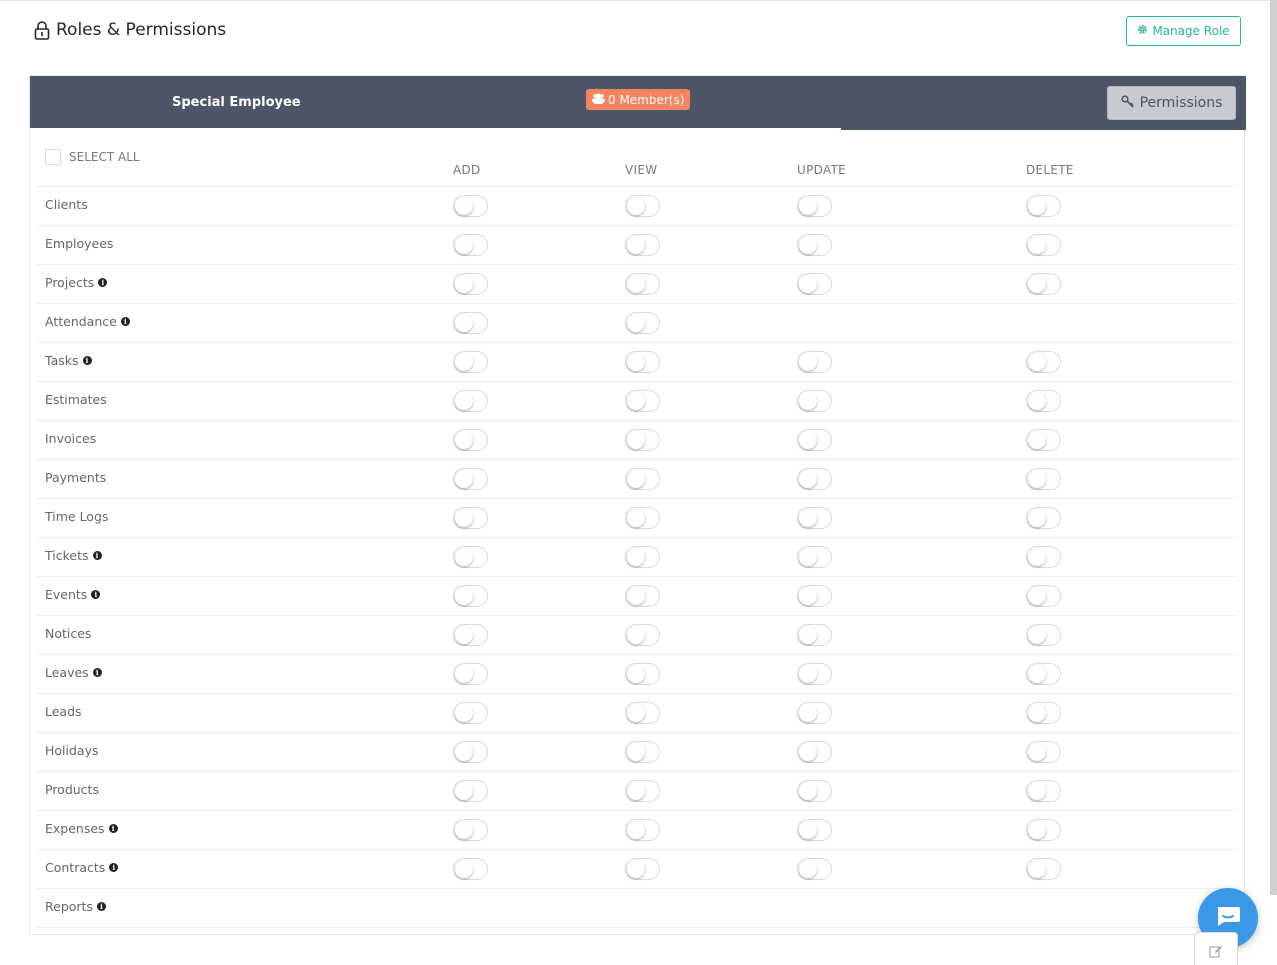 This screenshot has height=965, width=1277. I want to click on gear-icon, so click(1142, 31).